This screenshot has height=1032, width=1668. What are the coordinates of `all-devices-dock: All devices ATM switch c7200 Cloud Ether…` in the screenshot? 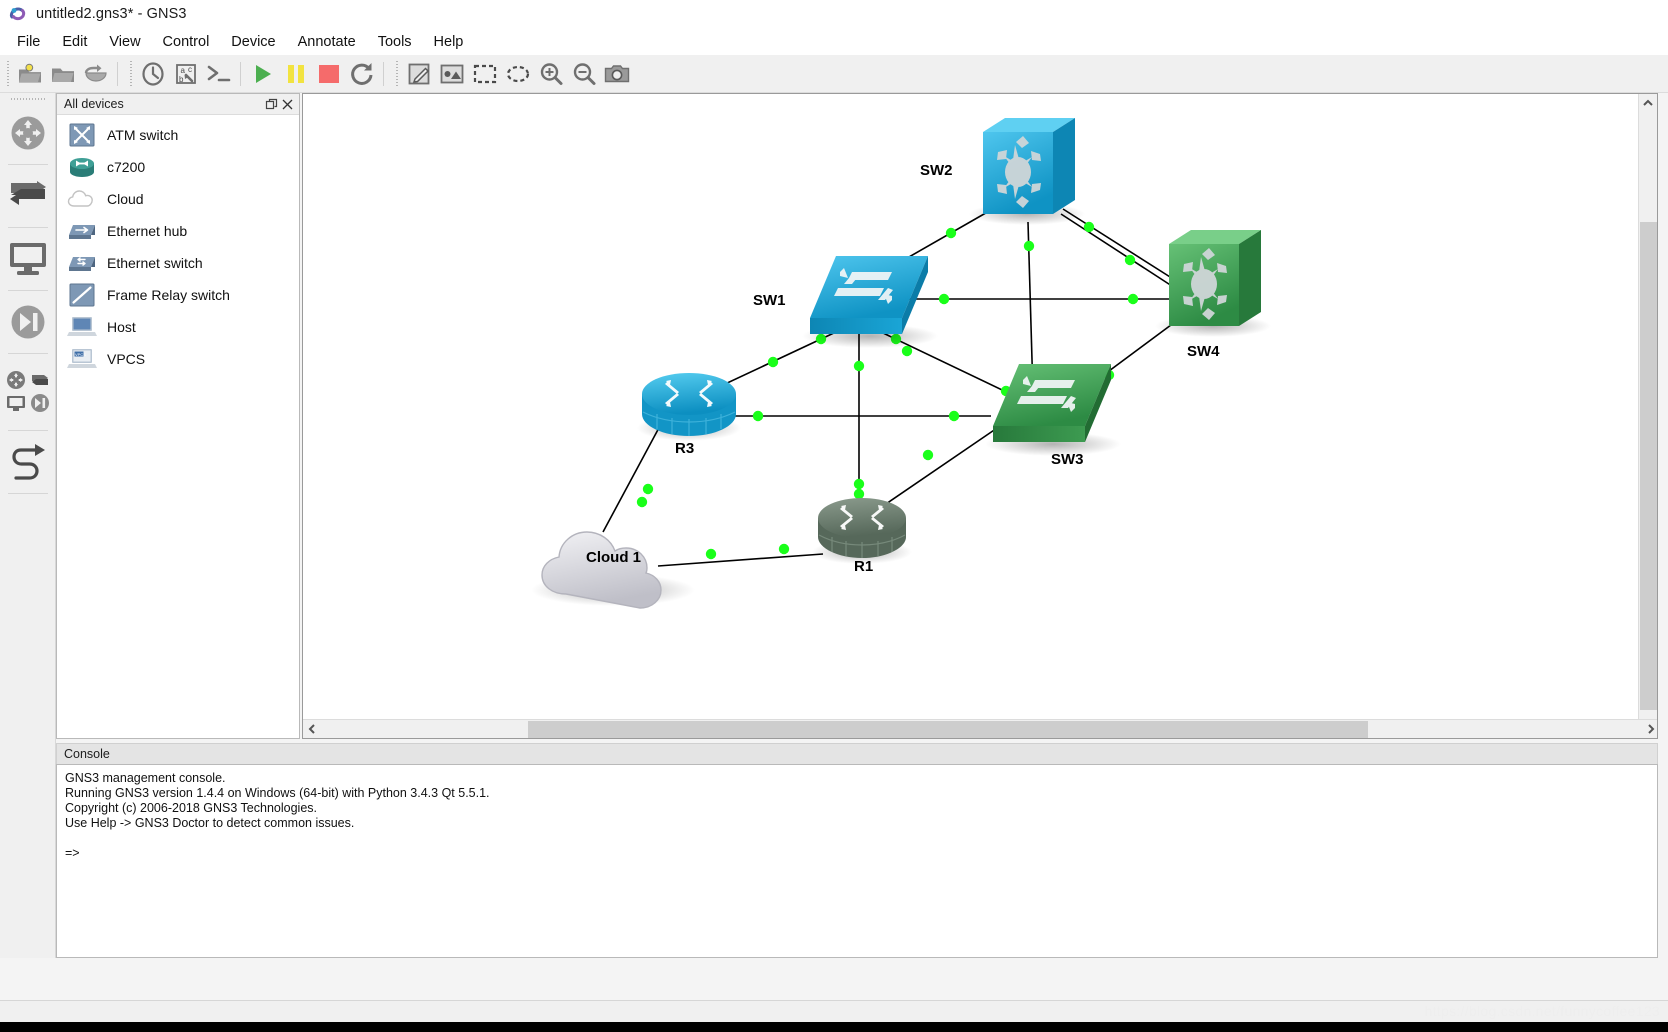 It's located at (178, 416).